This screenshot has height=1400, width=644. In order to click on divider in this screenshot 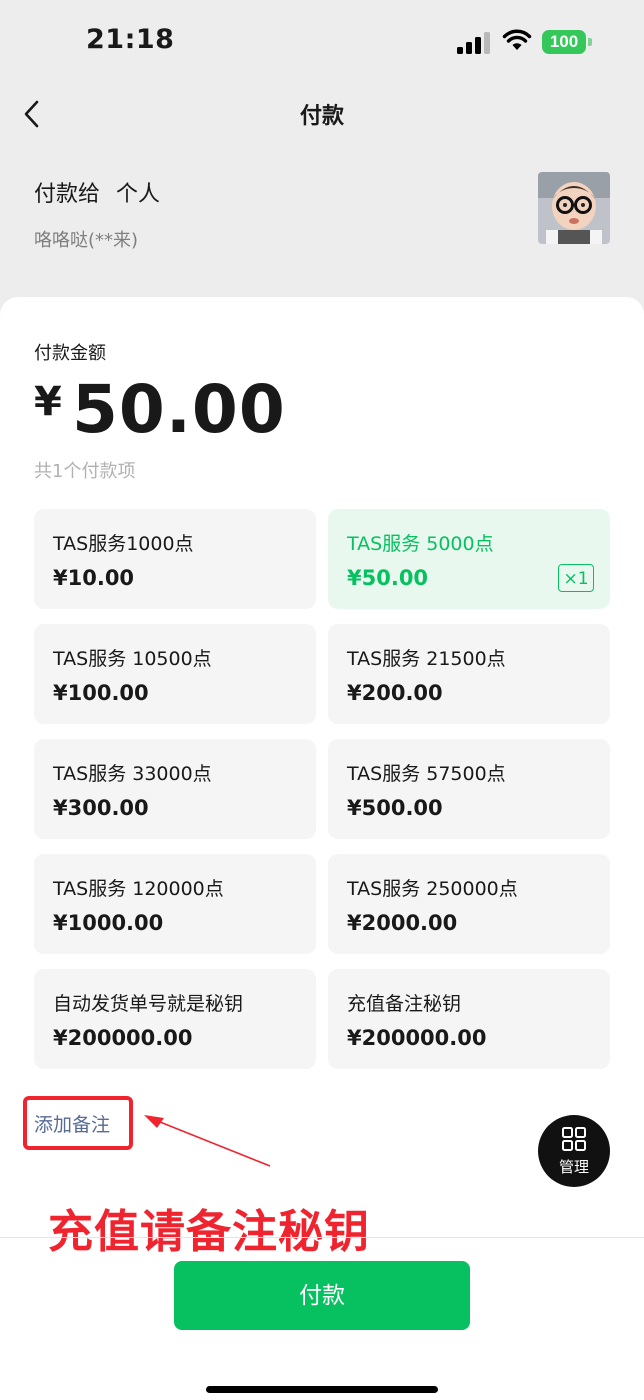, I will do `click(322, 1237)`.